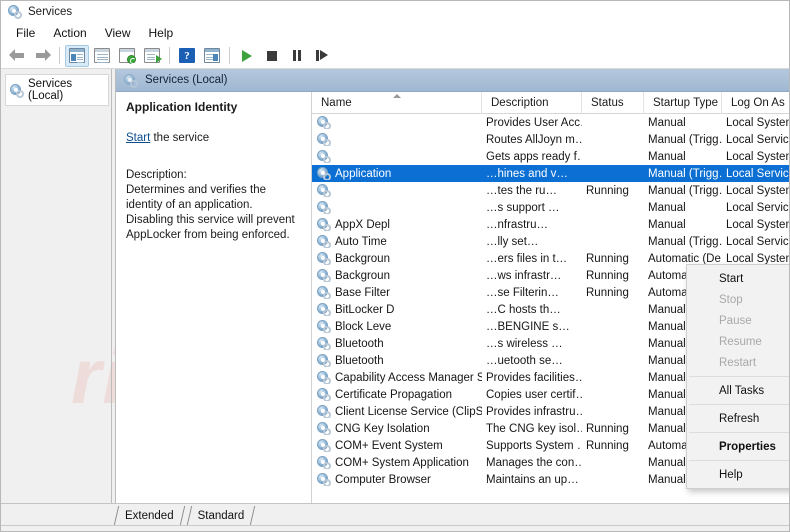 This screenshot has height=532, width=790. Describe the element at coordinates (550, 224) in the screenshot. I see `table-row: AppX Depl …nfrastru… Manual Local System` at that location.